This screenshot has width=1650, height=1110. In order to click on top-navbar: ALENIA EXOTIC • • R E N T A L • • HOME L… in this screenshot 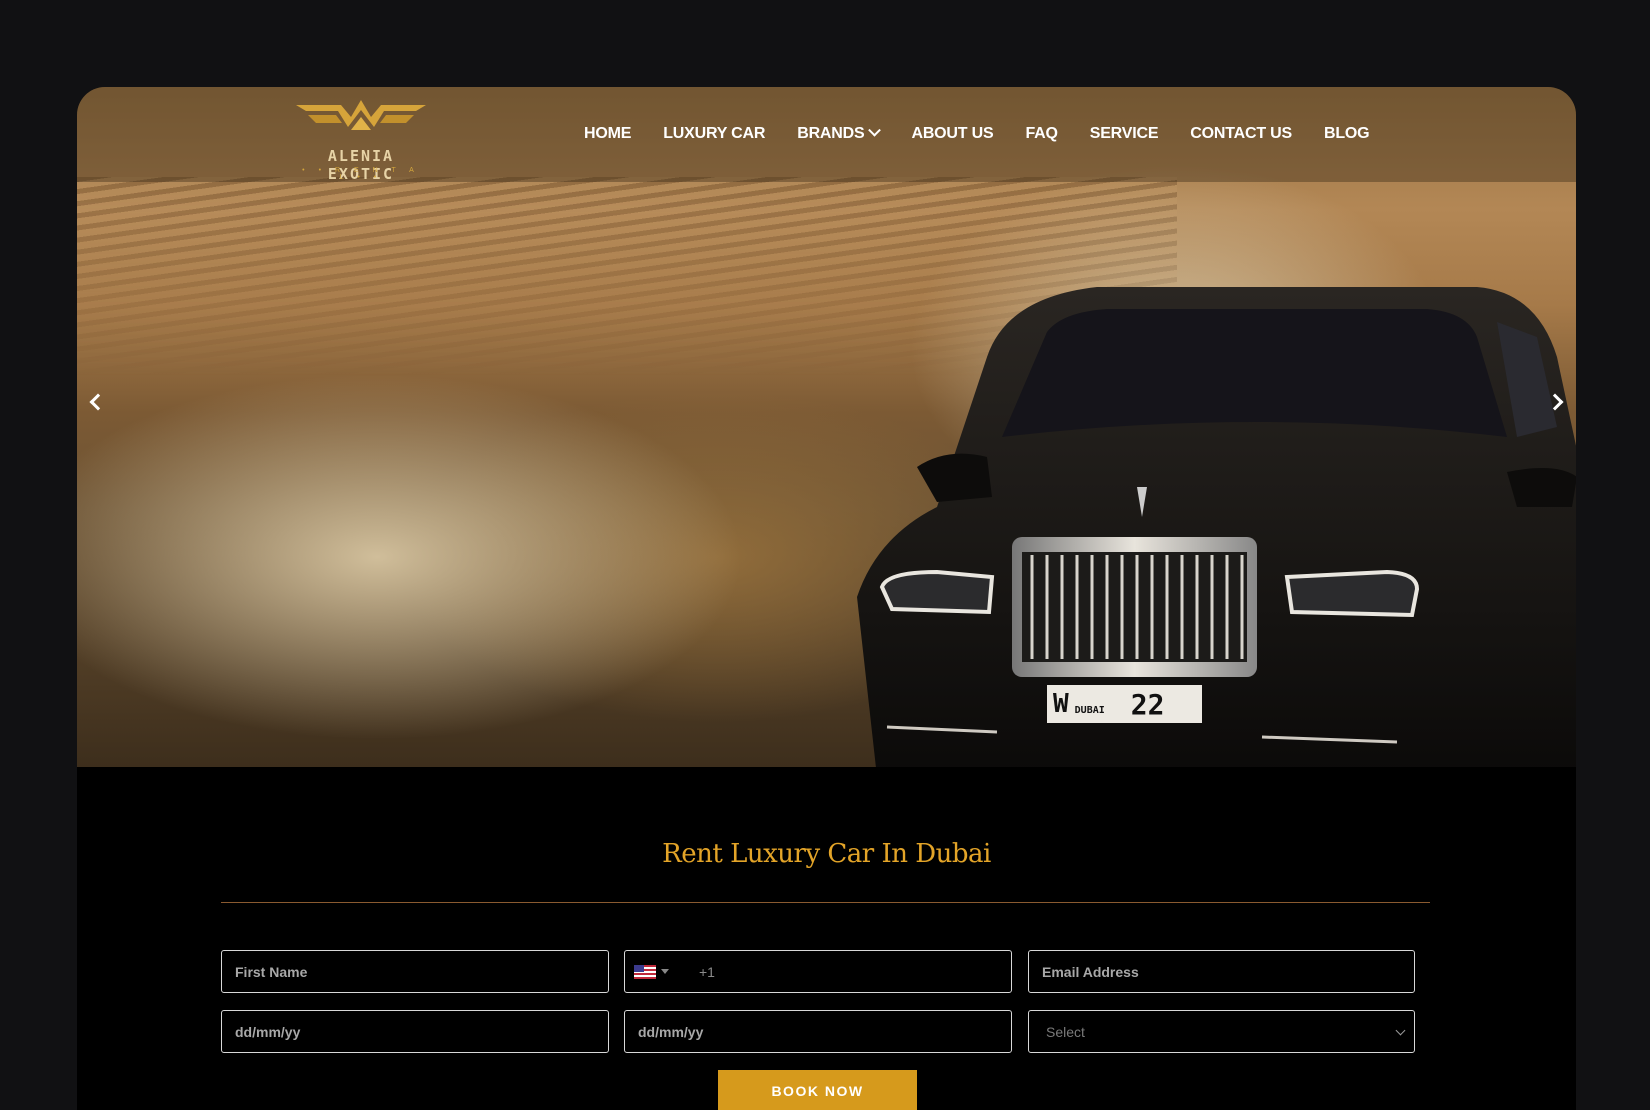, I will do `click(826, 135)`.